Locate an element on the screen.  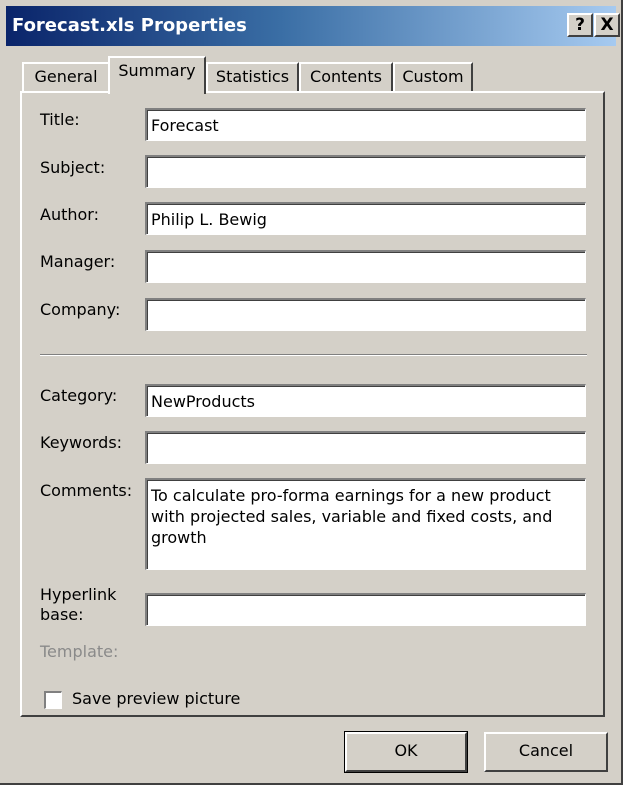
manager-field is located at coordinates (365, 266).